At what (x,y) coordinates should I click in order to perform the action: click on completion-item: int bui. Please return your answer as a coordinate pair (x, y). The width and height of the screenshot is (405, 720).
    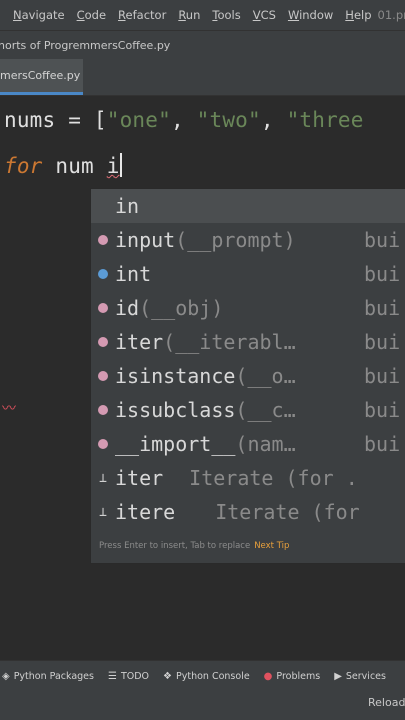
    Looking at the image, I should click on (248, 274).